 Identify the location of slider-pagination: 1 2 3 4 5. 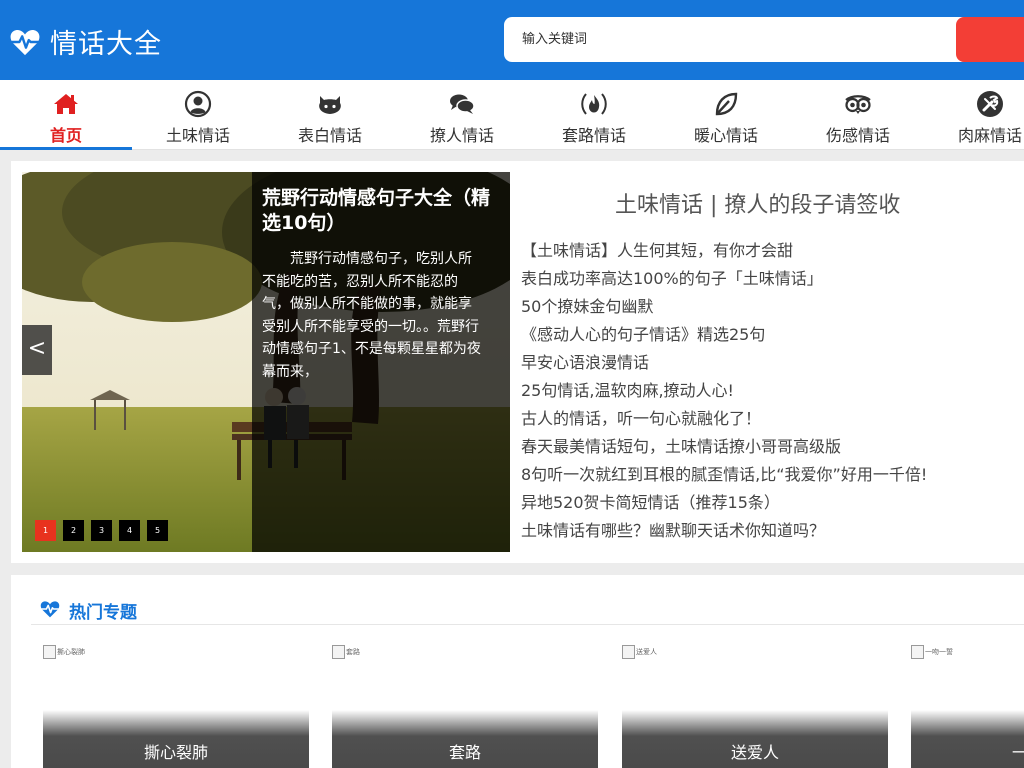
(105, 530).